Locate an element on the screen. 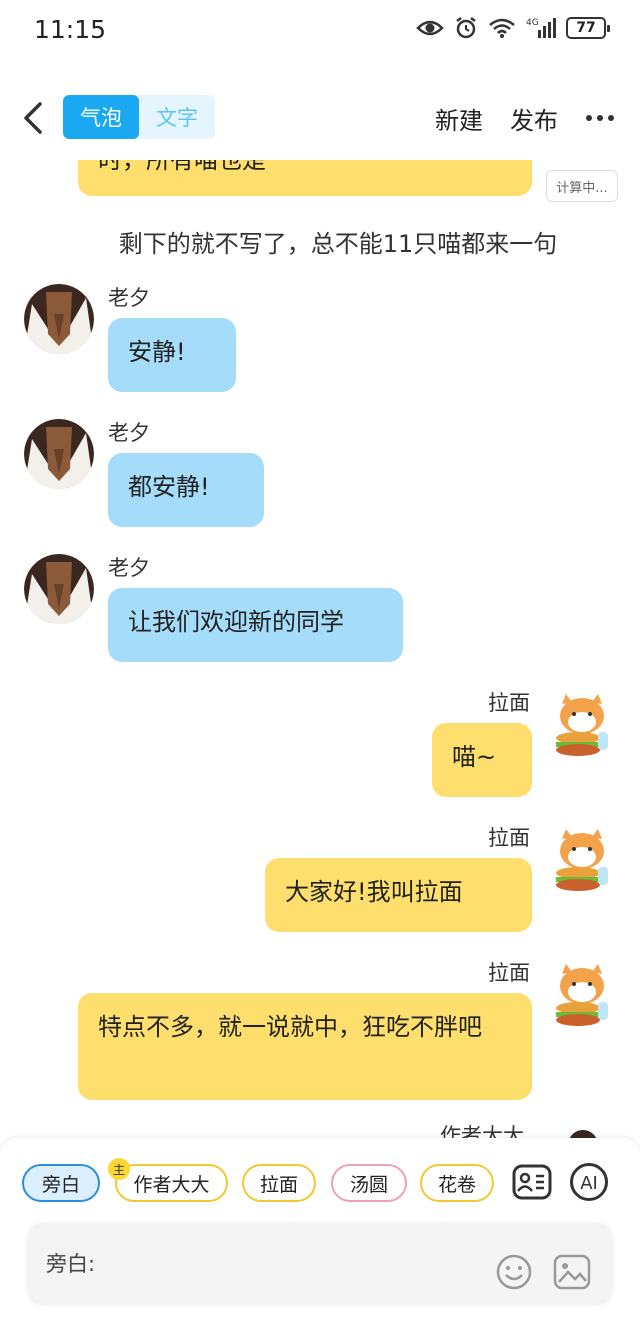 This screenshot has height=1330, width=640. message-text: 时，所有喵也是 is located at coordinates (182, 167).